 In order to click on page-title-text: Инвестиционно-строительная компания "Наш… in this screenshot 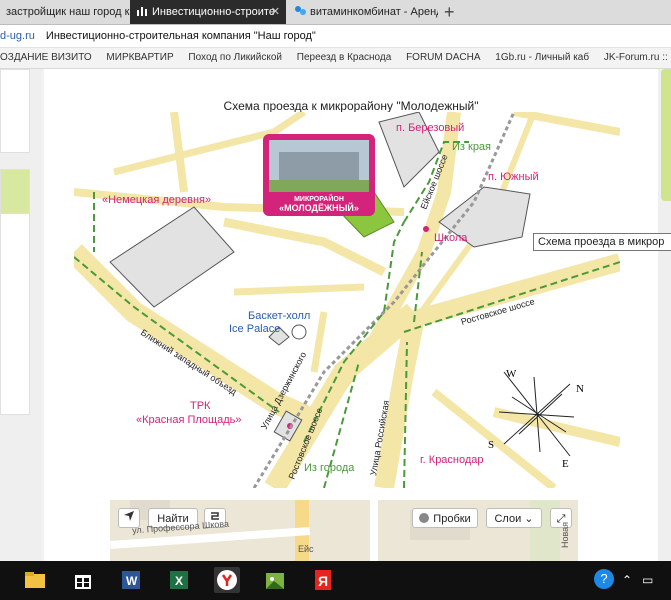, I will do `click(180, 36)`.